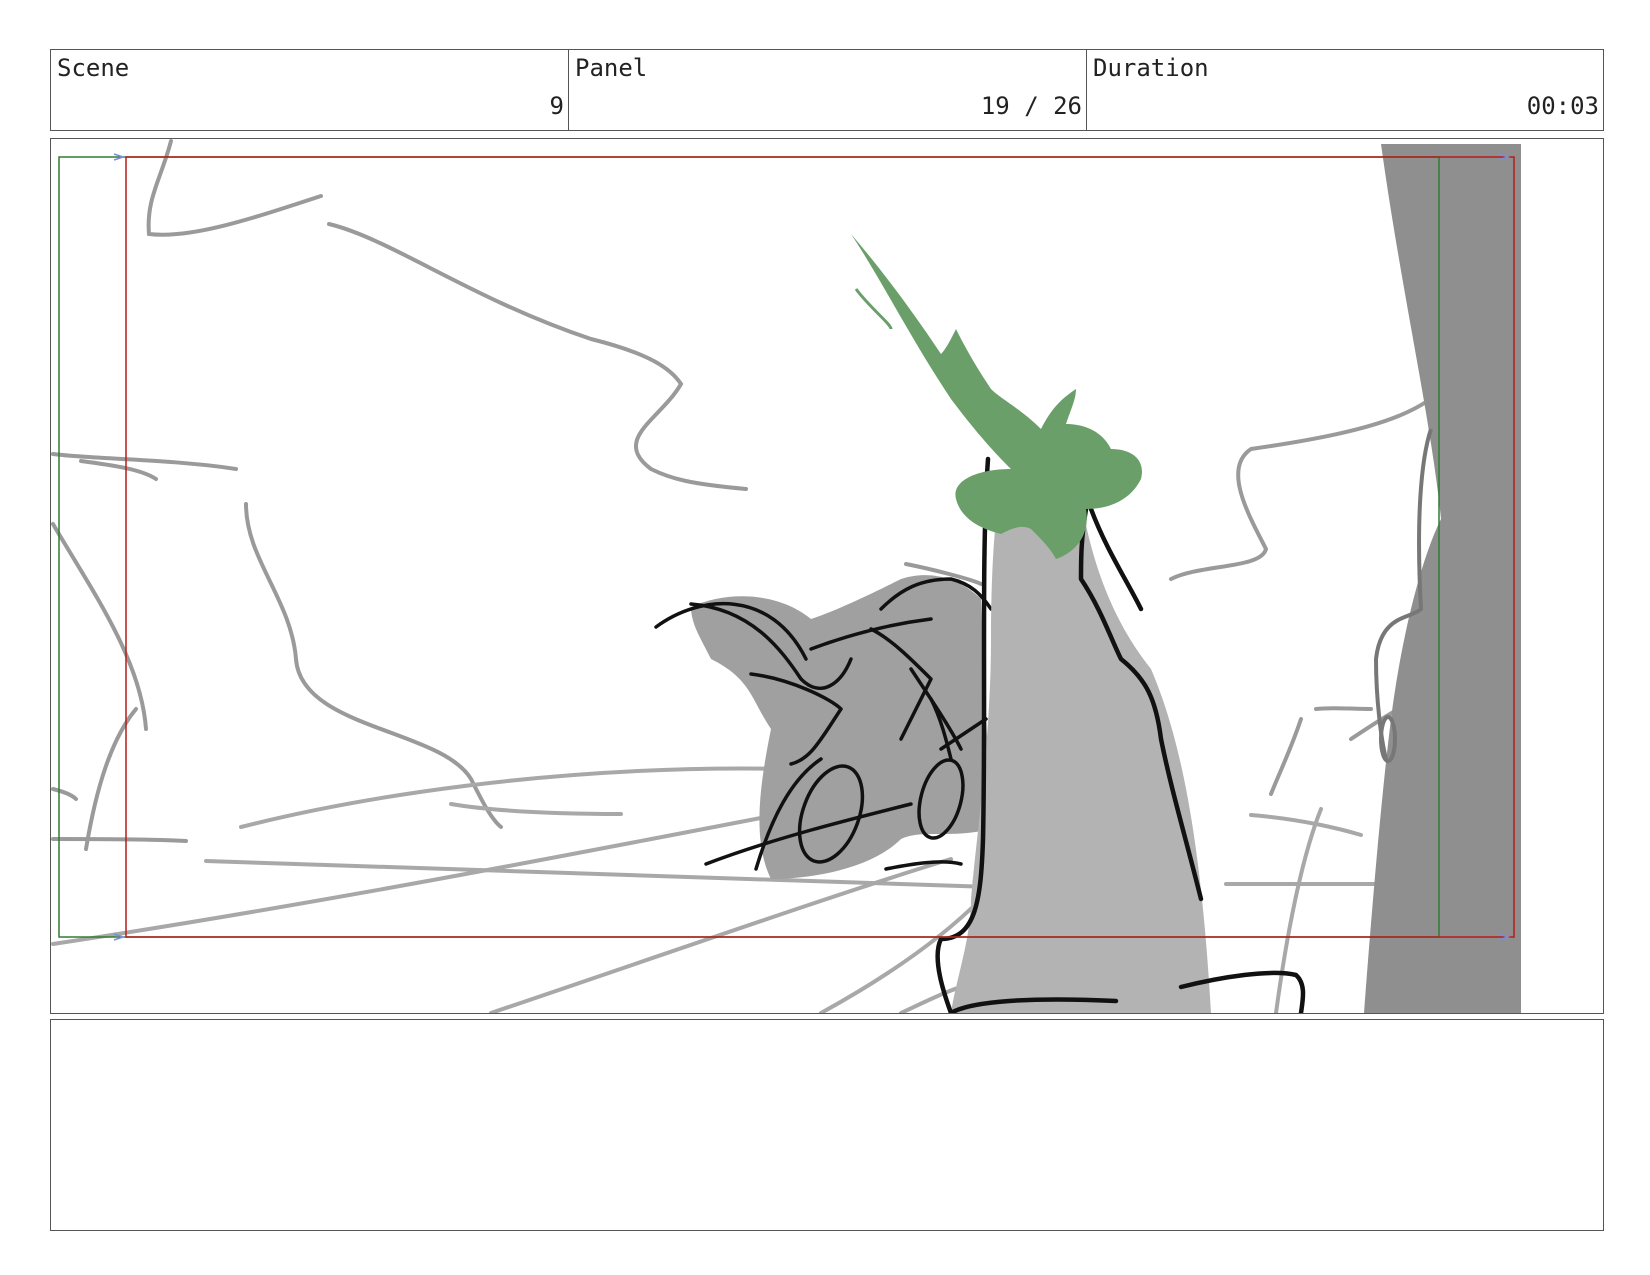 The width and height of the screenshot is (1650, 1275). What do you see at coordinates (1151, 68) in the screenshot?
I see `duration-label: Duration` at bounding box center [1151, 68].